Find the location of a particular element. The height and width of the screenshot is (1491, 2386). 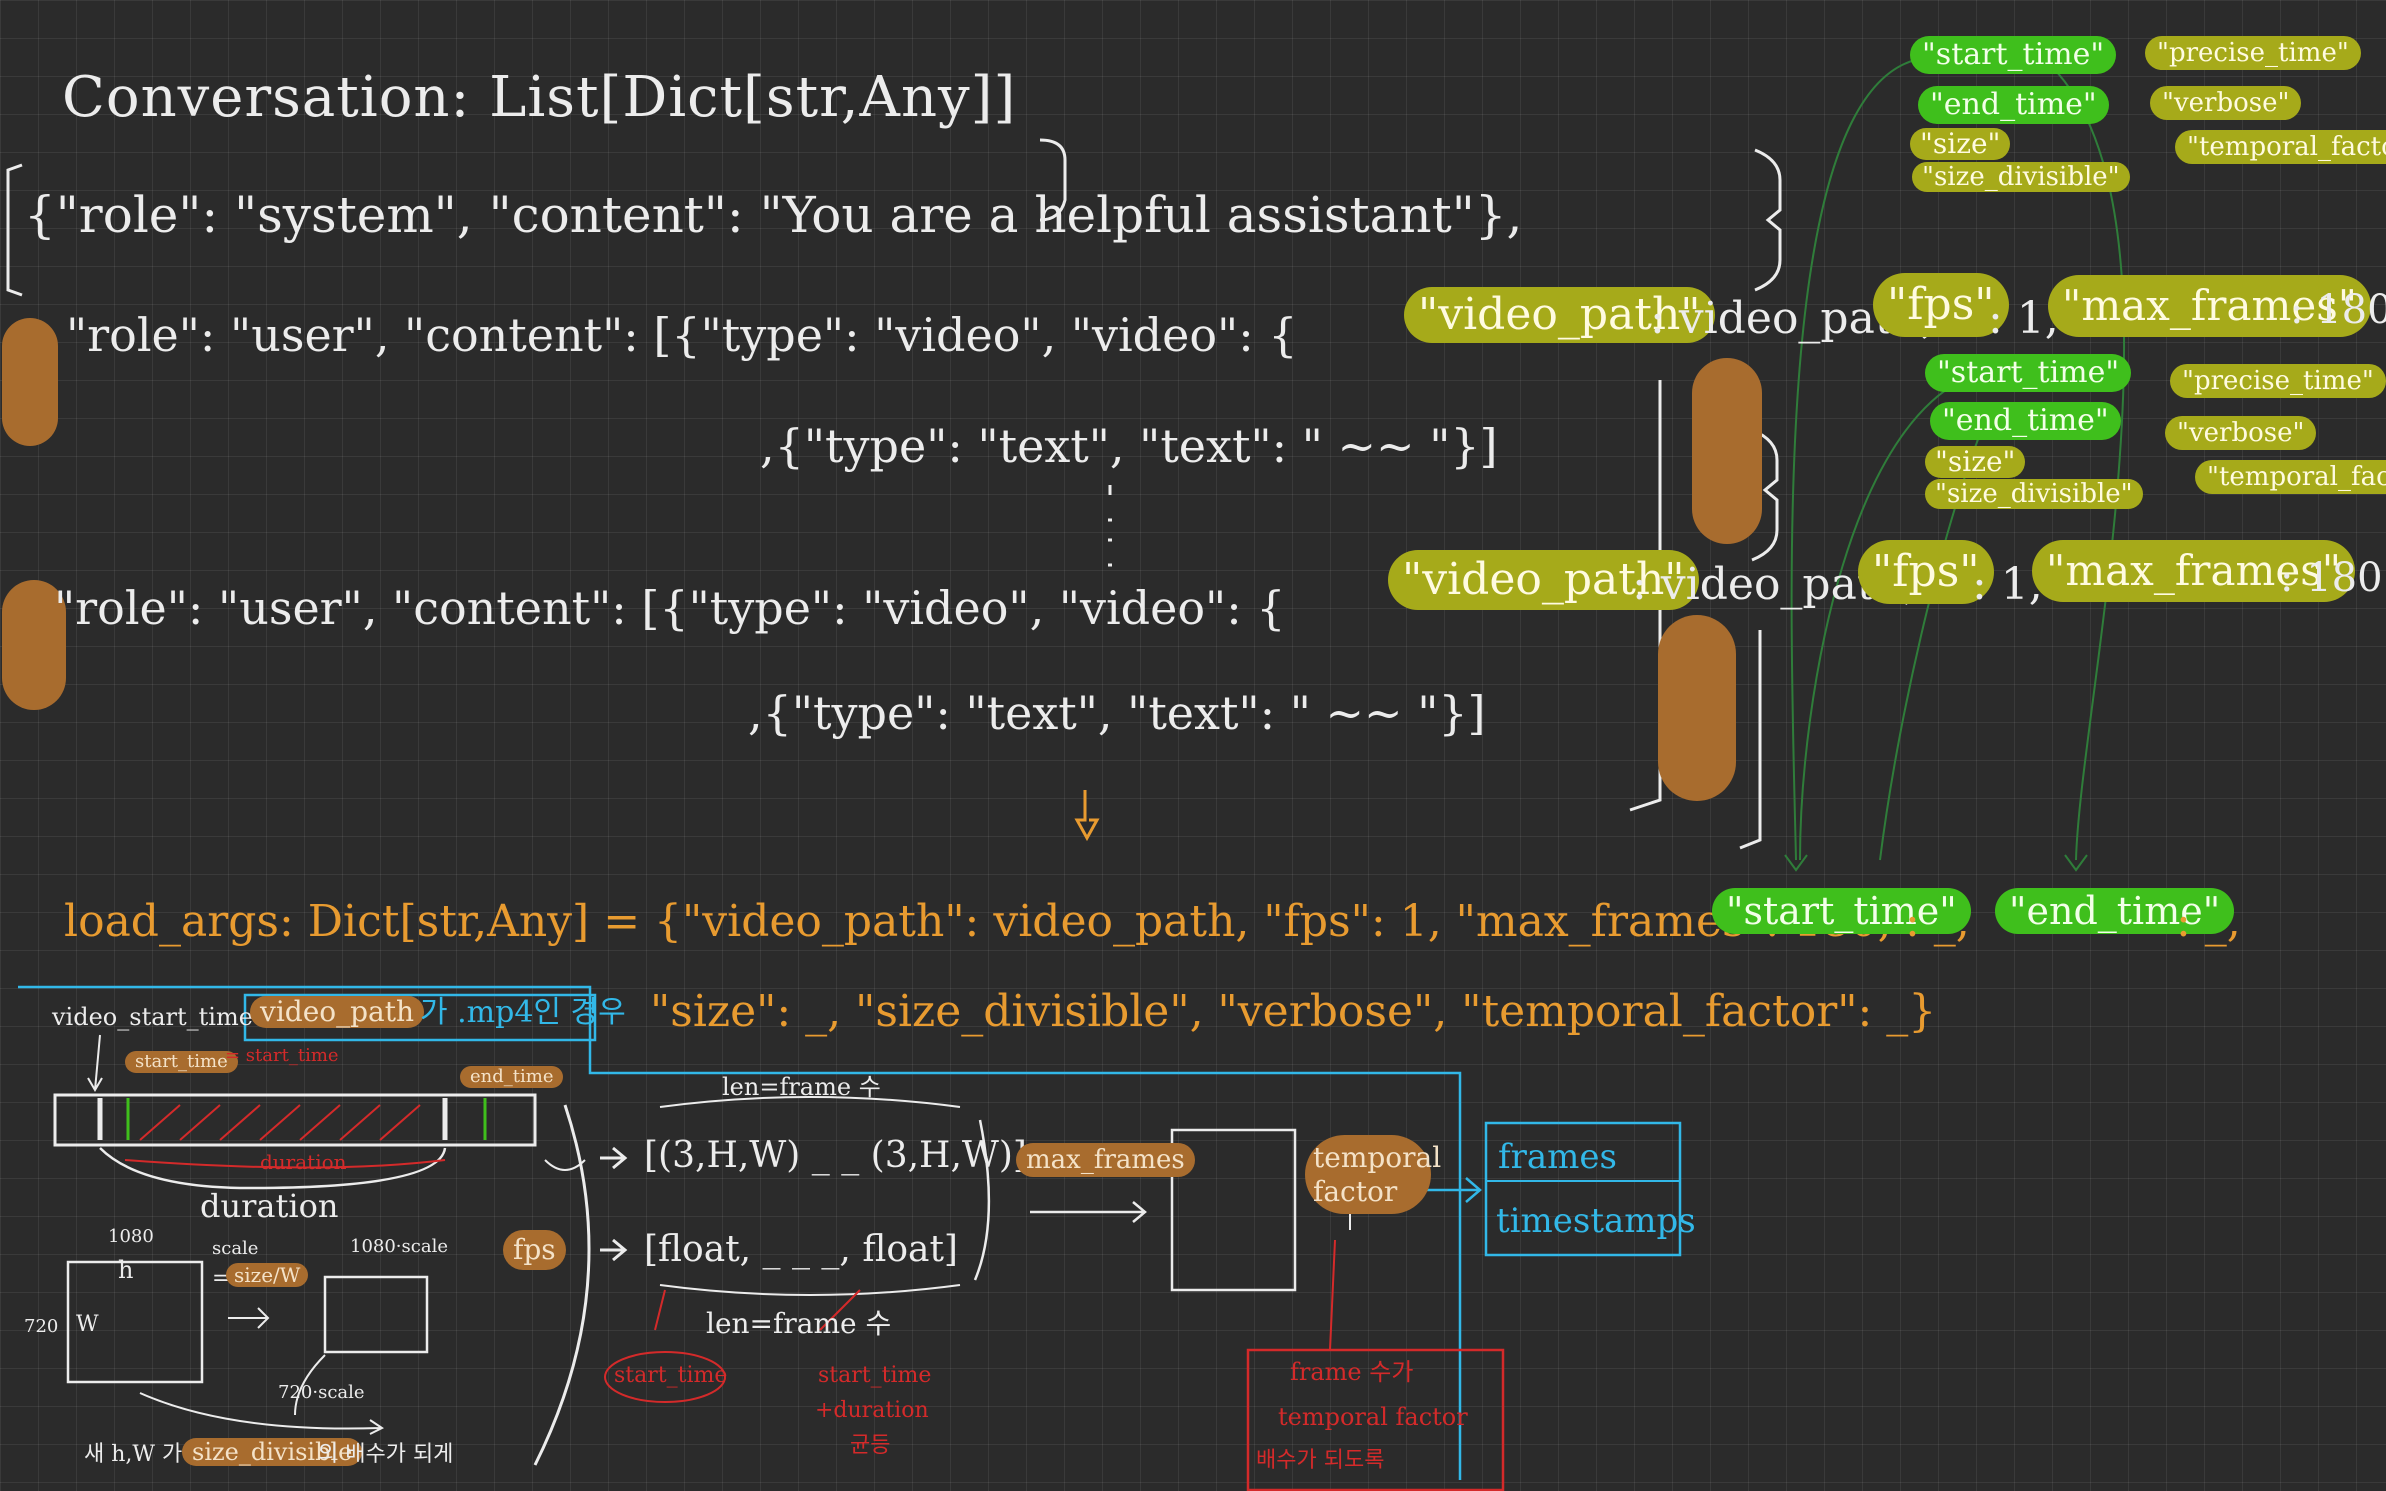

timeline-start-time-tag: start_time is located at coordinates (181, 1062).